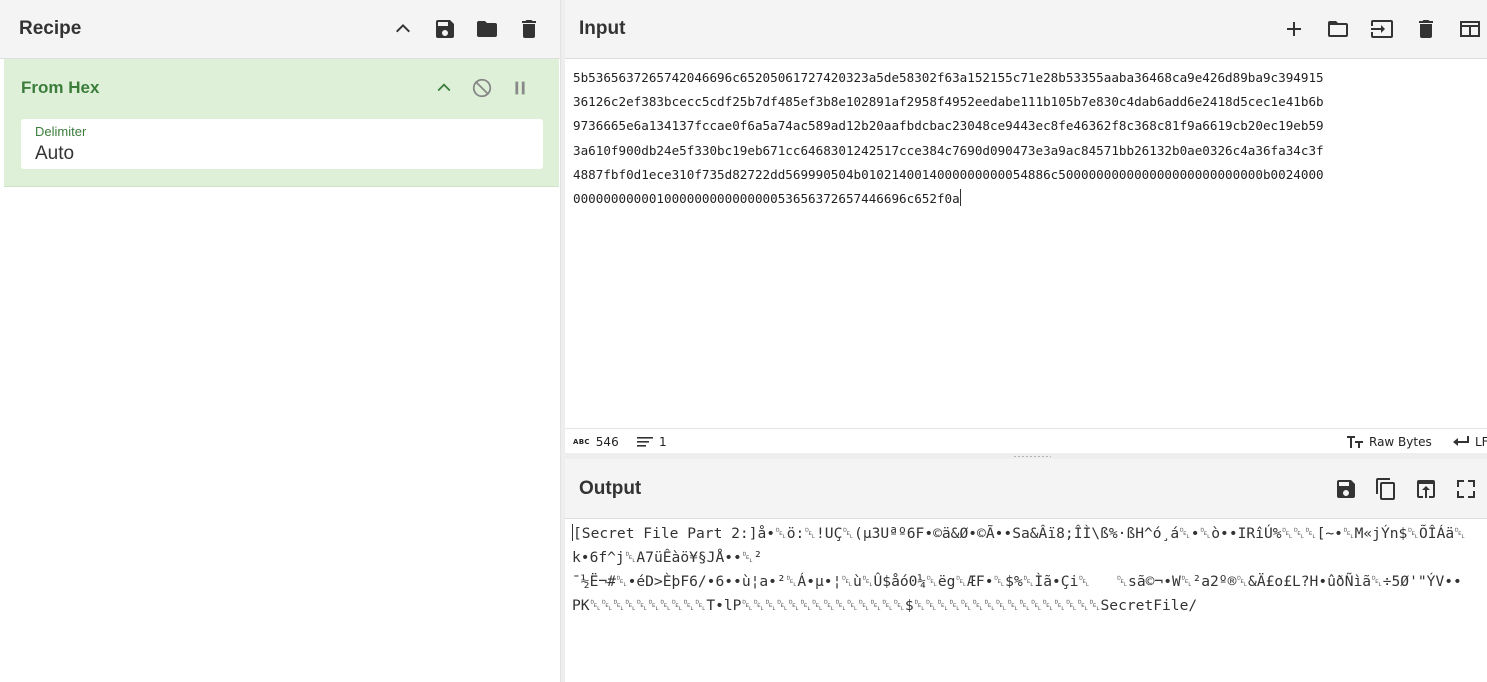 This screenshot has height=682, width=1487. I want to click on length-value: 546, so click(607, 441).